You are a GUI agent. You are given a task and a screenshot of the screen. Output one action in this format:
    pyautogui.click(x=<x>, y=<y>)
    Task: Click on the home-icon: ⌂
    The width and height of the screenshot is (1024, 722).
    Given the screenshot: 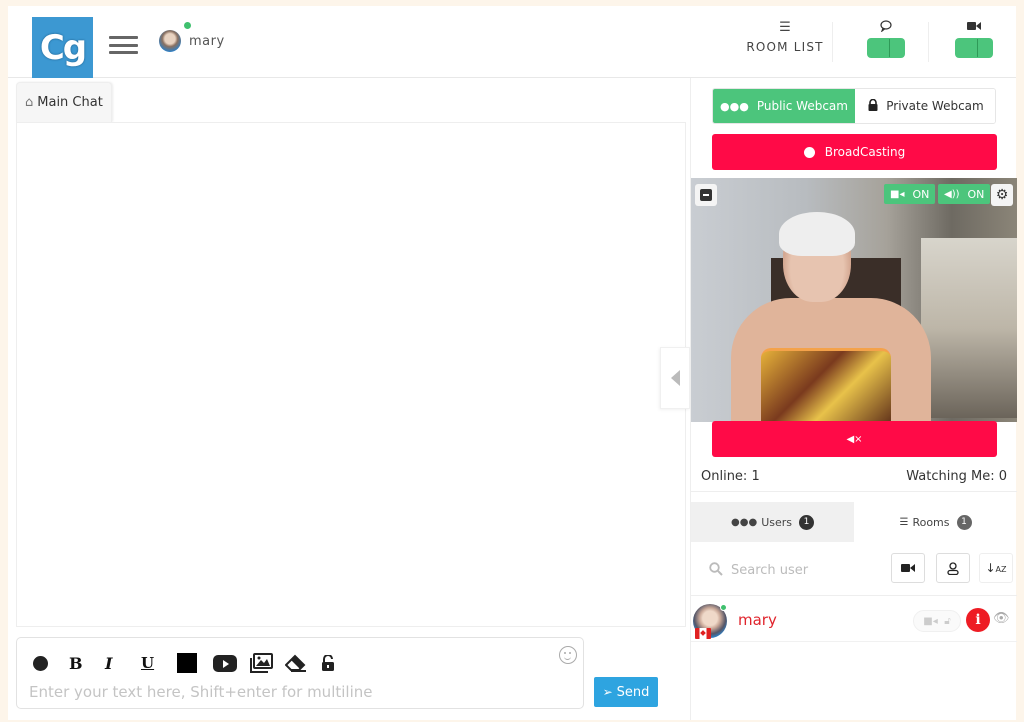 What is the action you would take?
    pyautogui.click(x=29, y=102)
    